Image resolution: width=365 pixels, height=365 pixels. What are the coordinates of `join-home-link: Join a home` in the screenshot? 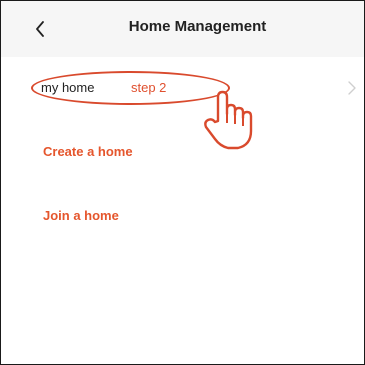 It's located at (81, 215).